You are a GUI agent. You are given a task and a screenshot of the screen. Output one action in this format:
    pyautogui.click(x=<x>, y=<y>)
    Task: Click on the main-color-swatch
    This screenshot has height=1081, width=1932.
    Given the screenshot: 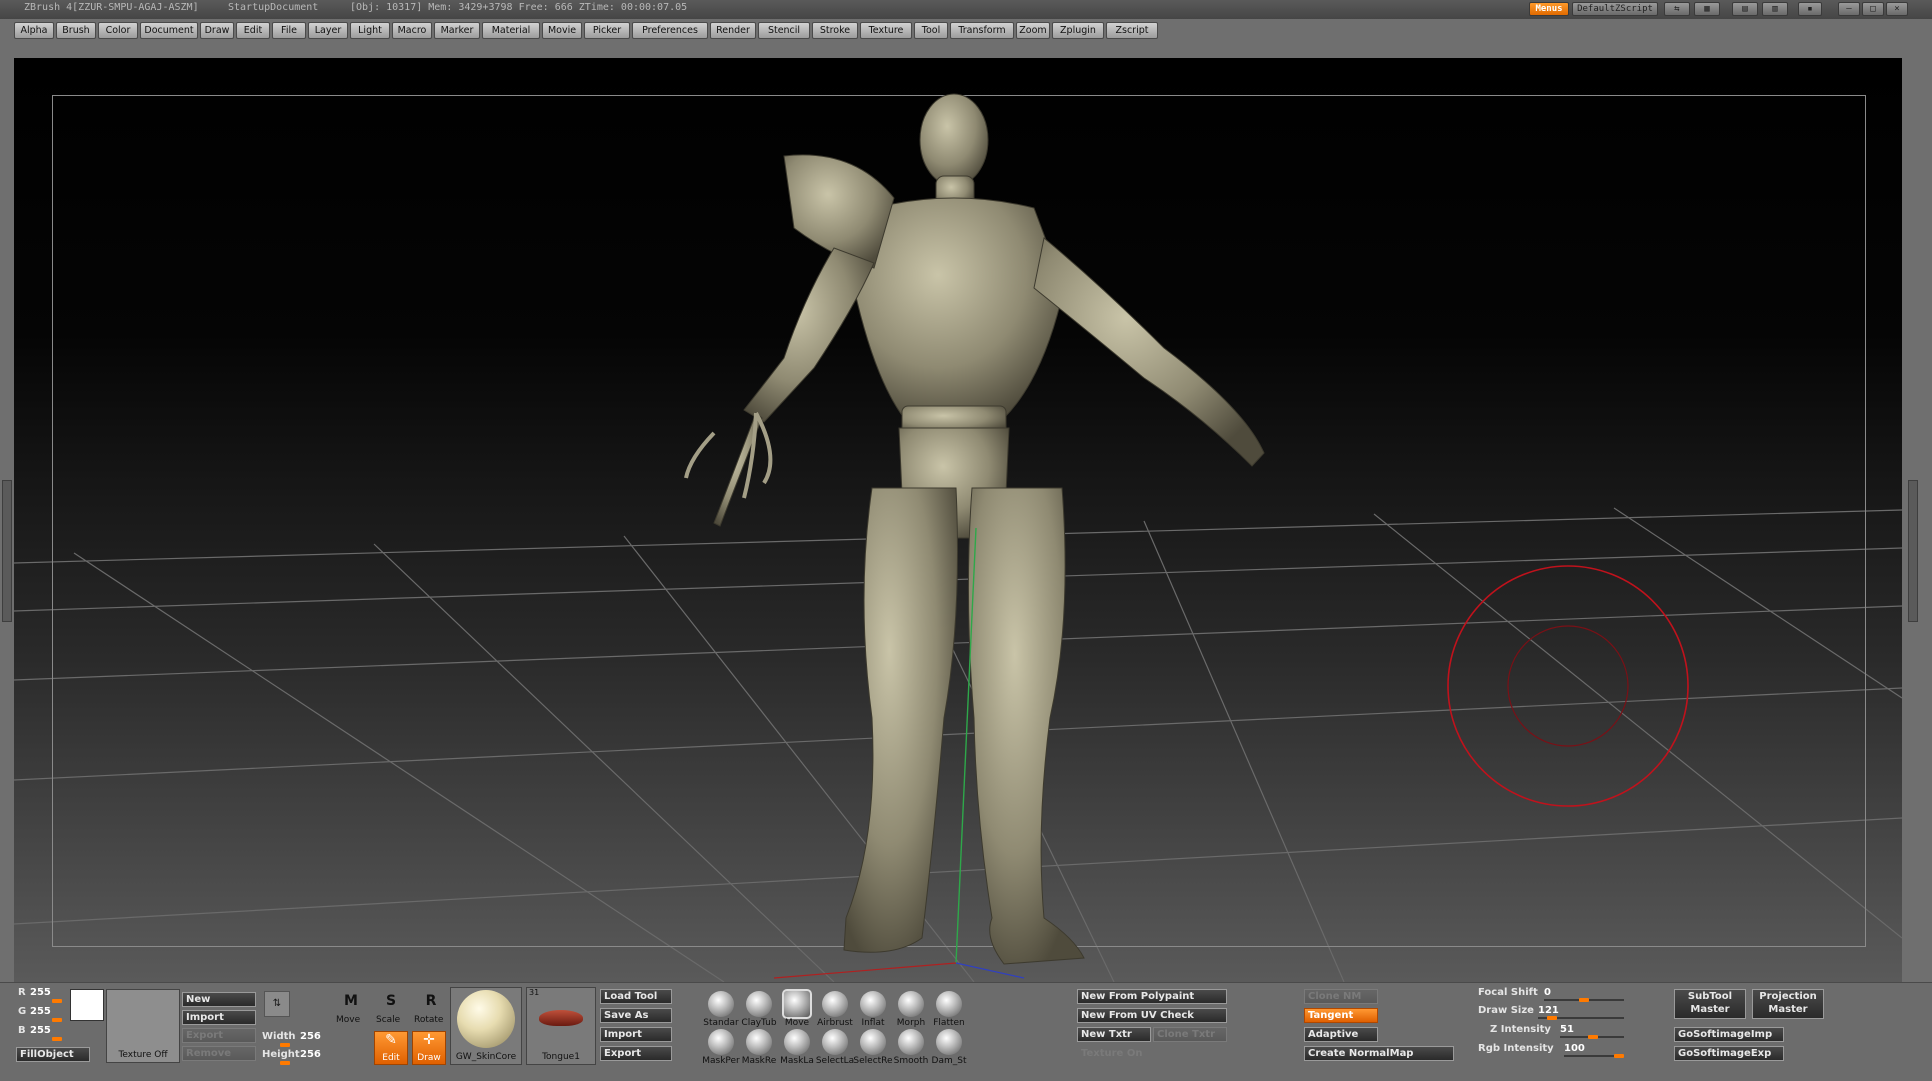 What is the action you would take?
    pyautogui.click(x=87, y=1005)
    